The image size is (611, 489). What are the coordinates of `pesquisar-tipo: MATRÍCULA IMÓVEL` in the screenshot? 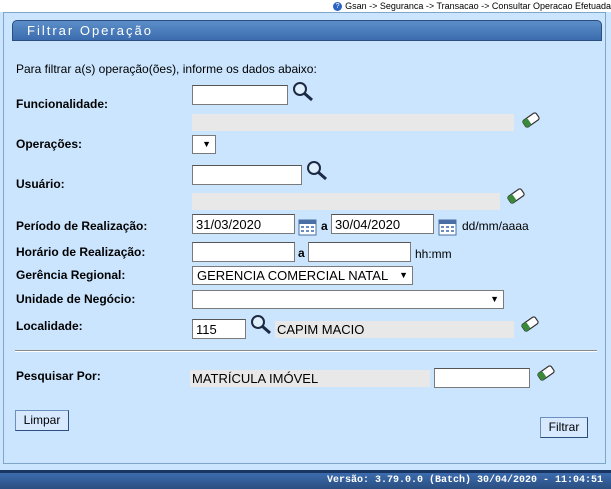 It's located at (310, 378).